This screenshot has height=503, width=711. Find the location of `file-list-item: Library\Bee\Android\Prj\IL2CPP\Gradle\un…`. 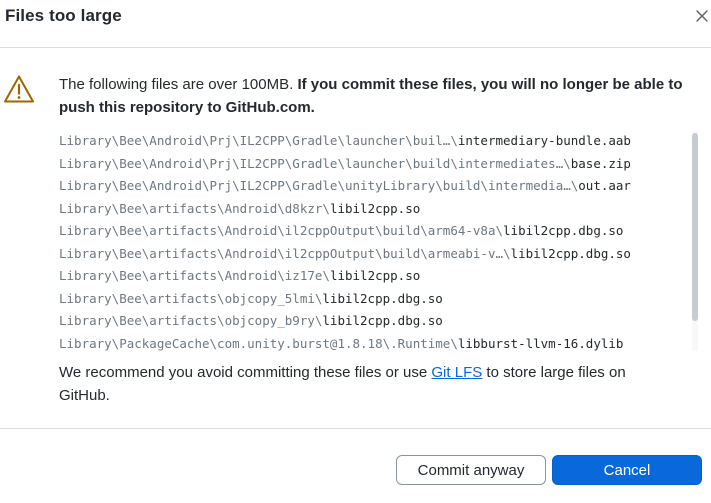

file-list-item: Library\Bee\Android\Prj\IL2CPP\Gradle\un… is located at coordinates (379, 186).